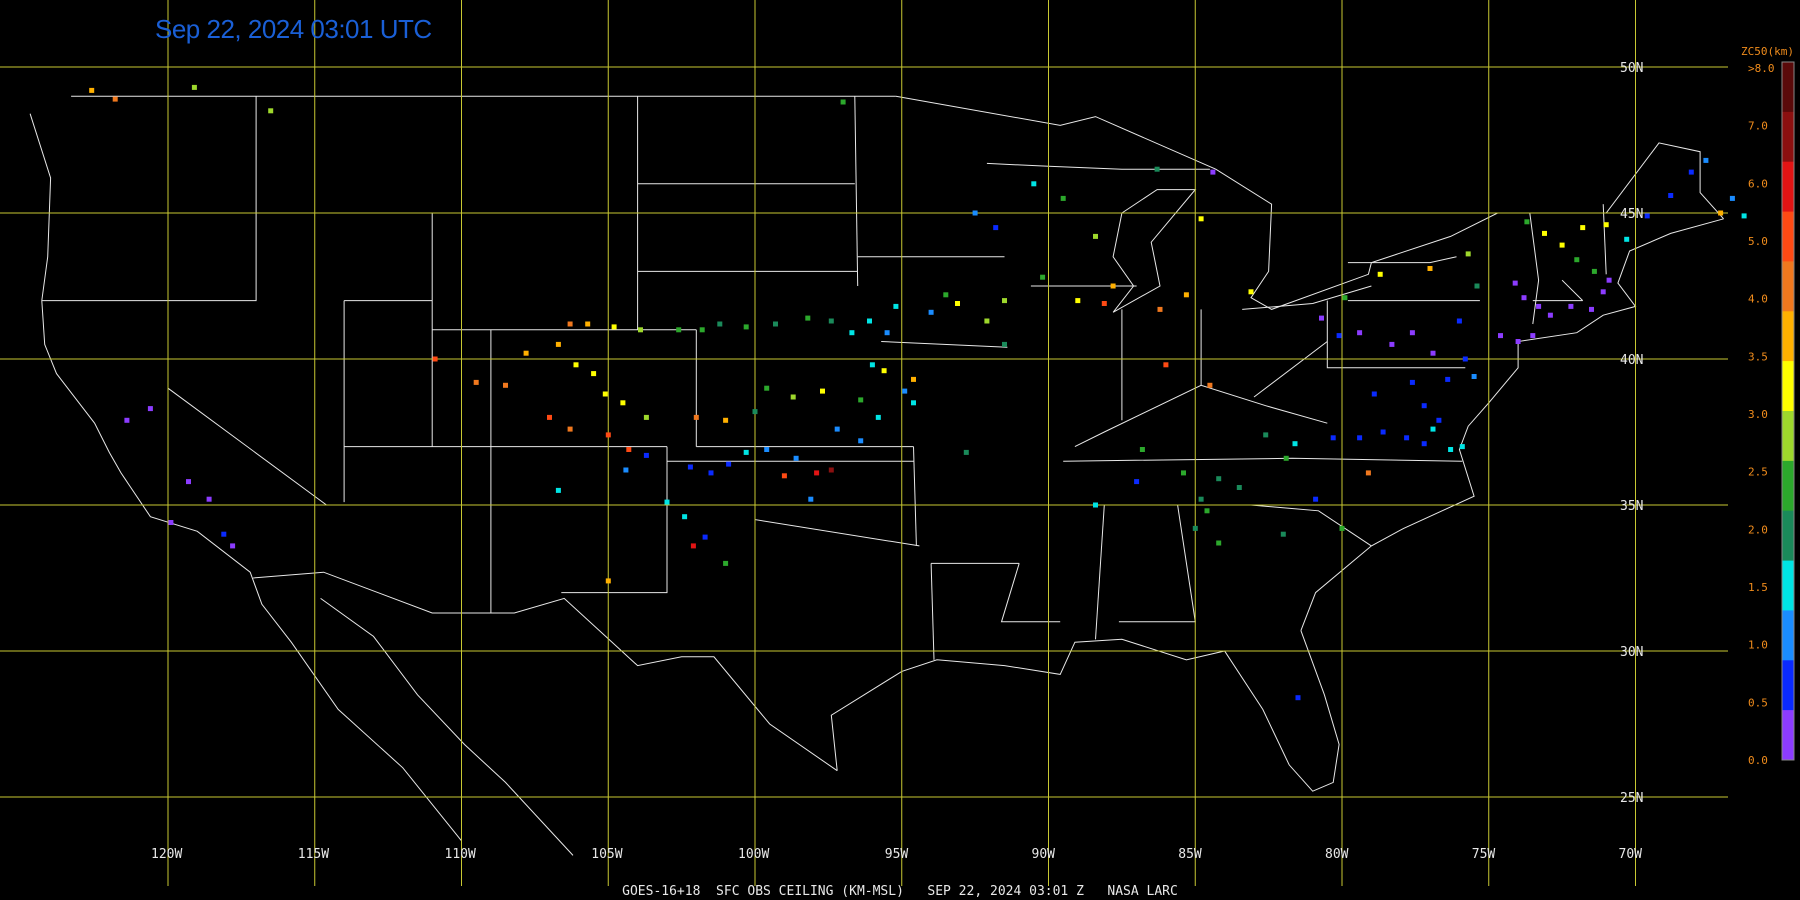  What do you see at coordinates (1758, 241) in the screenshot?
I see `colorbar-label: 5.0` at bounding box center [1758, 241].